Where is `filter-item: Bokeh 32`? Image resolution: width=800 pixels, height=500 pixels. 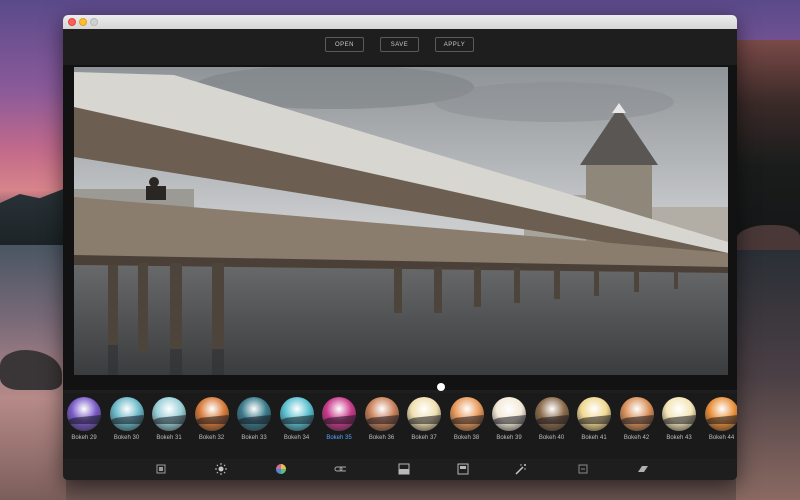 filter-item: Bokeh 32 is located at coordinates (212, 426).